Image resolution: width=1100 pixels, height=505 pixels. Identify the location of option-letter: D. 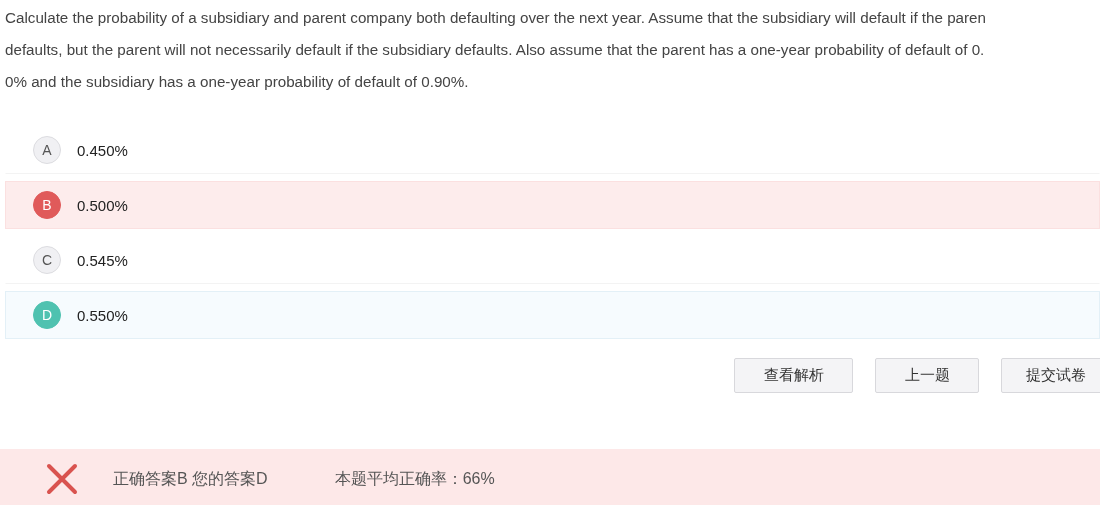
(47, 315).